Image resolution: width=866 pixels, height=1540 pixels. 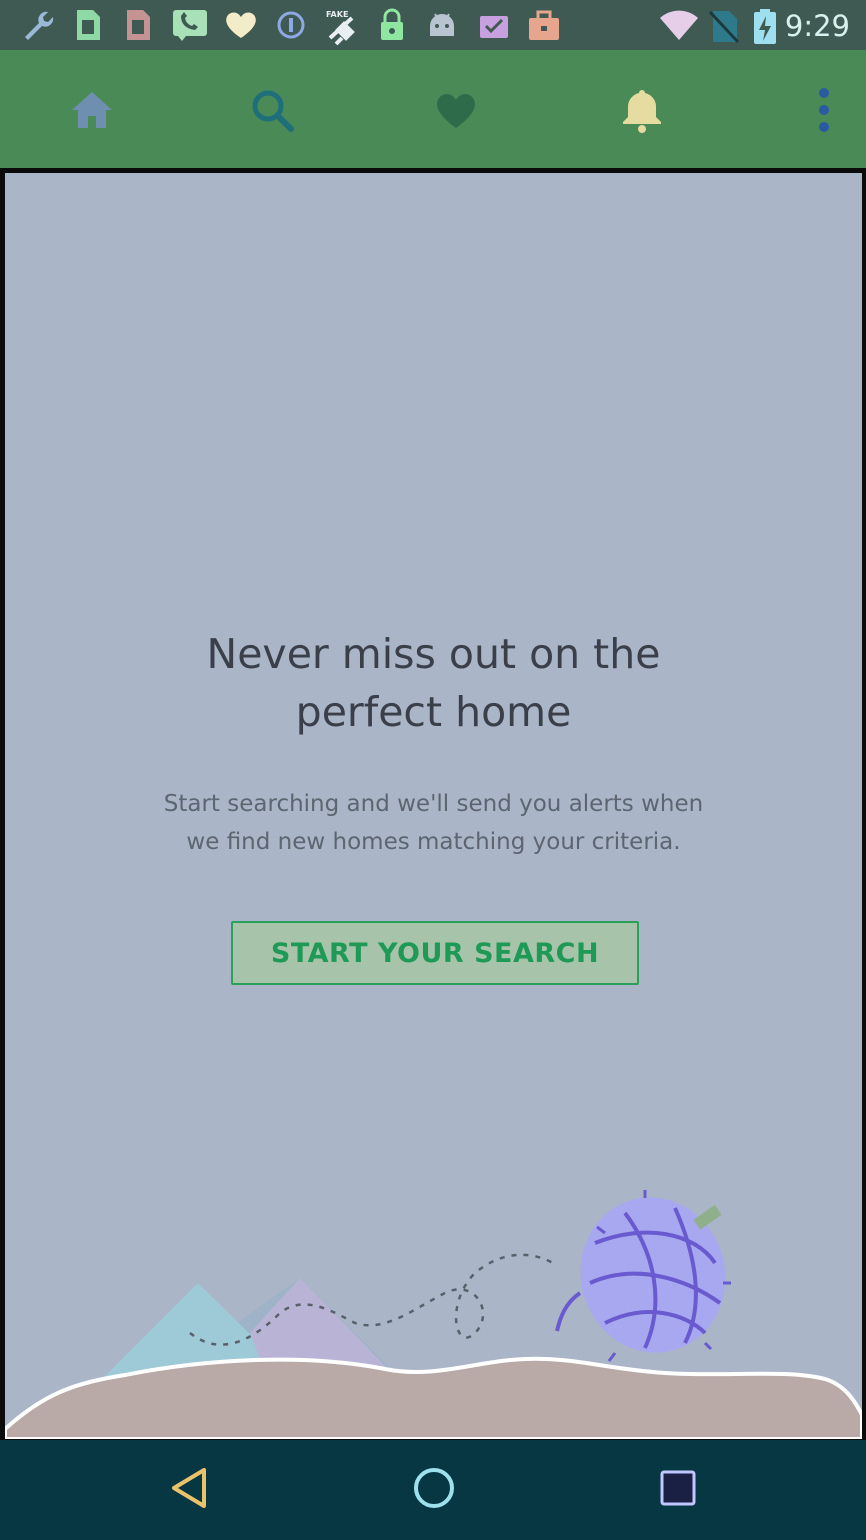 I want to click on info-icon, so click(x=291, y=27).